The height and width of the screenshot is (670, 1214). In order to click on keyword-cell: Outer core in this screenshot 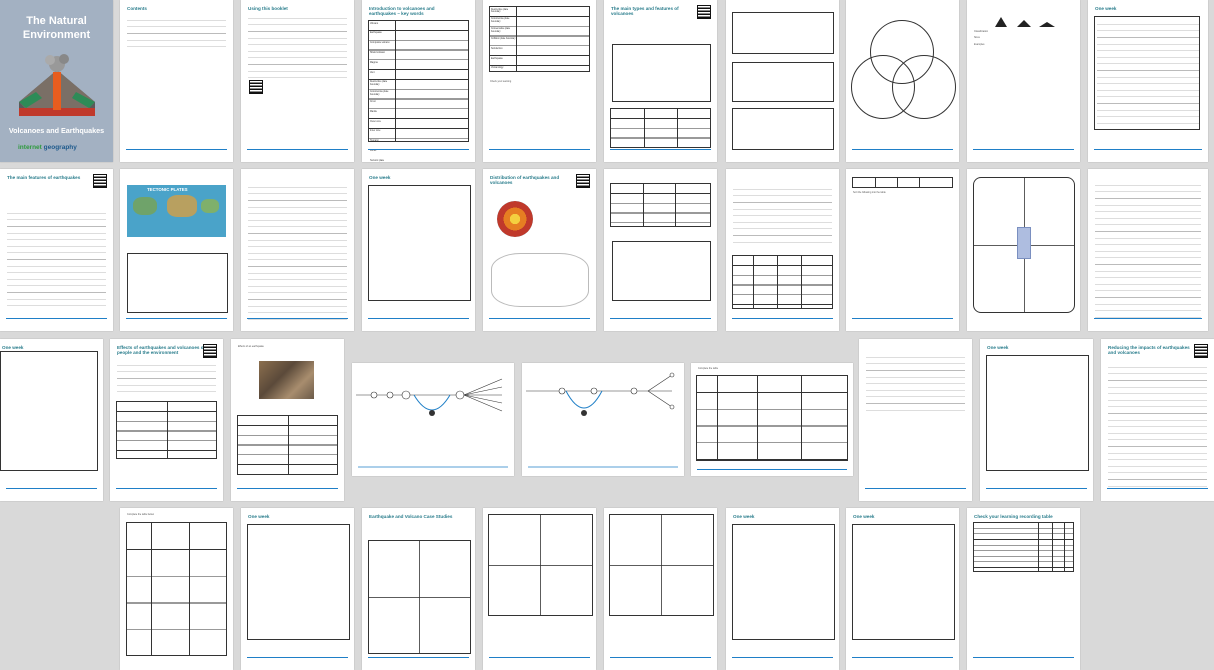, I will do `click(375, 121)`.